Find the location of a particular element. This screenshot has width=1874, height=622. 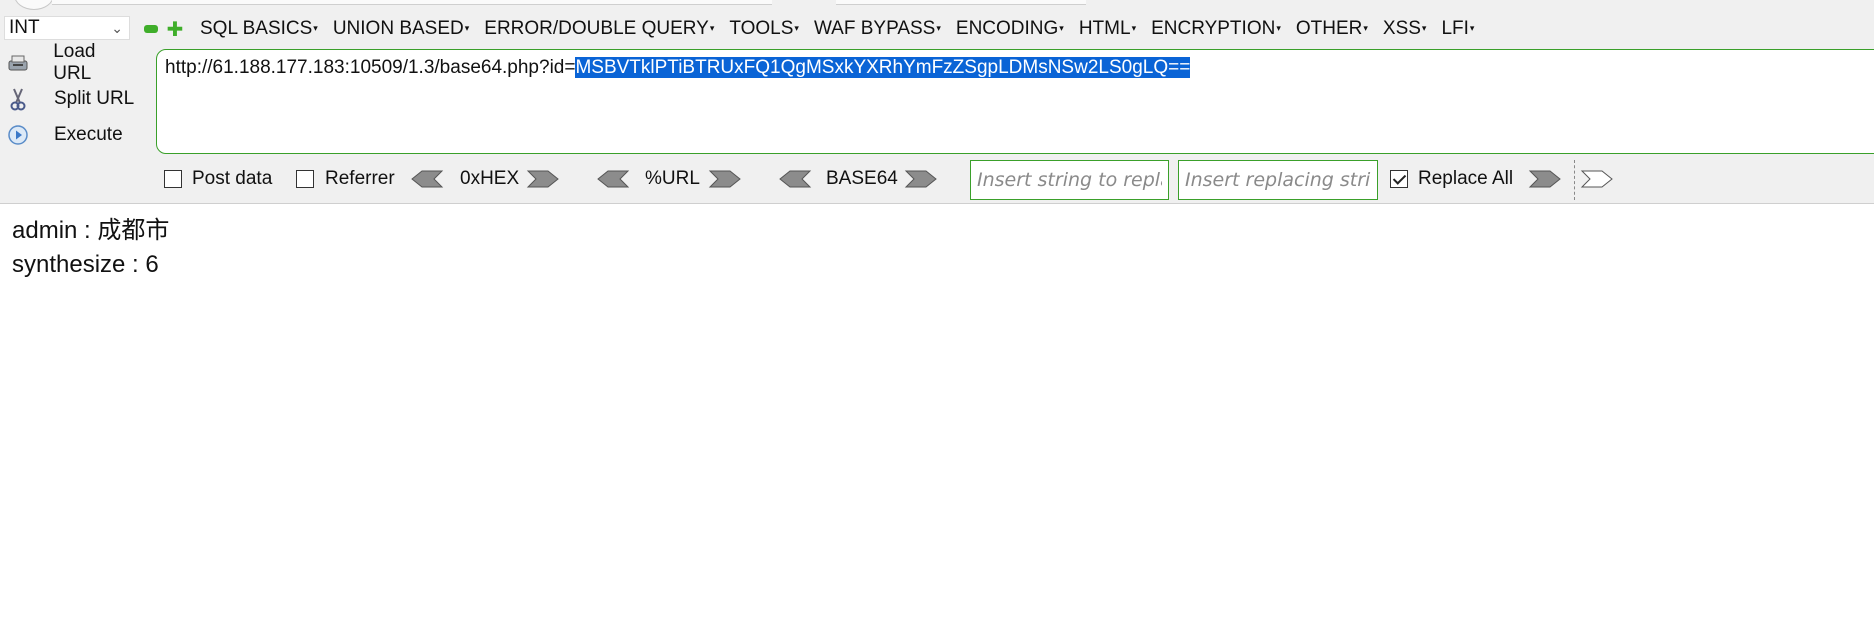

split-url-button: Split URL is located at coordinates (71, 99).